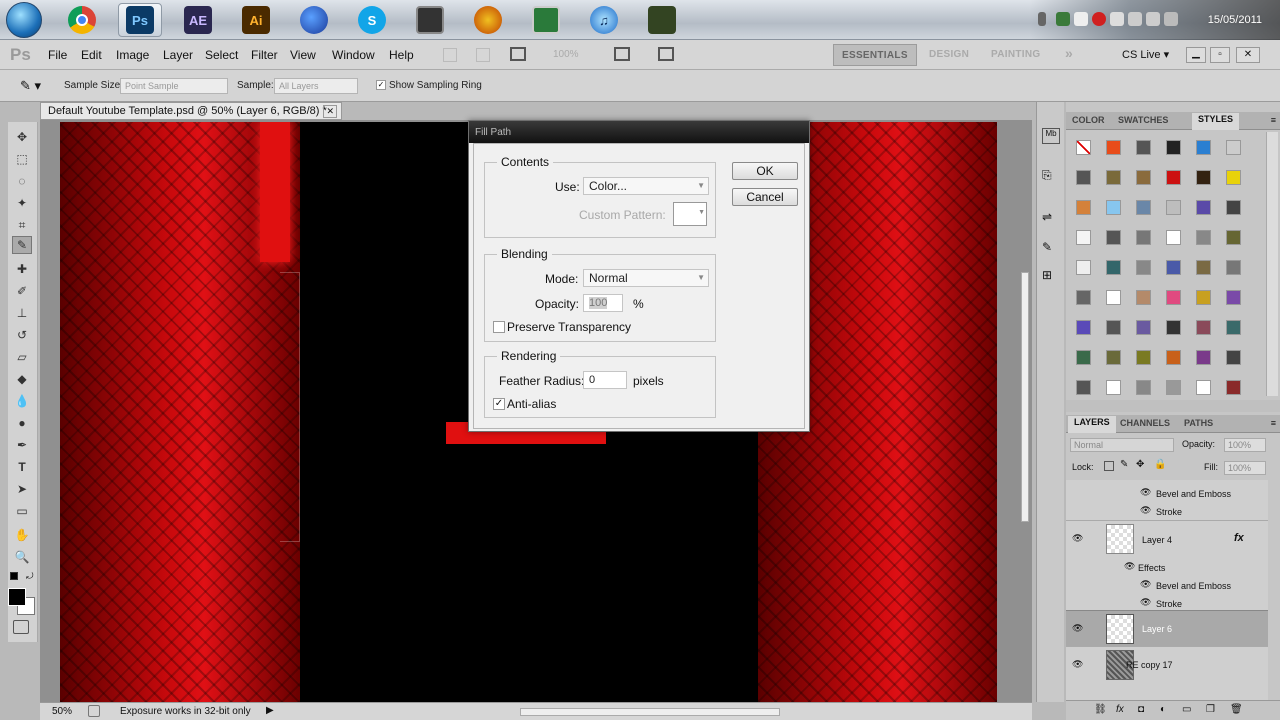 The image size is (1280, 720). I want to click on arrange-documents-icon, so click(622, 54).